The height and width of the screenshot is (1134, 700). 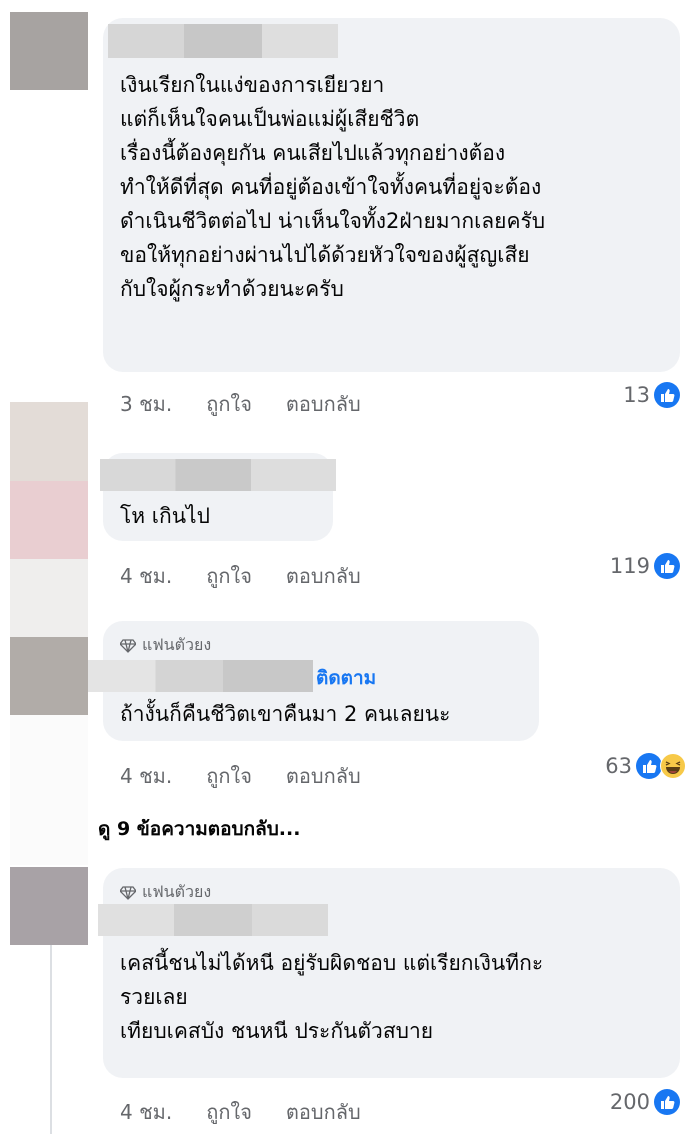 What do you see at coordinates (51, 1039) in the screenshot?
I see `thread-line` at bounding box center [51, 1039].